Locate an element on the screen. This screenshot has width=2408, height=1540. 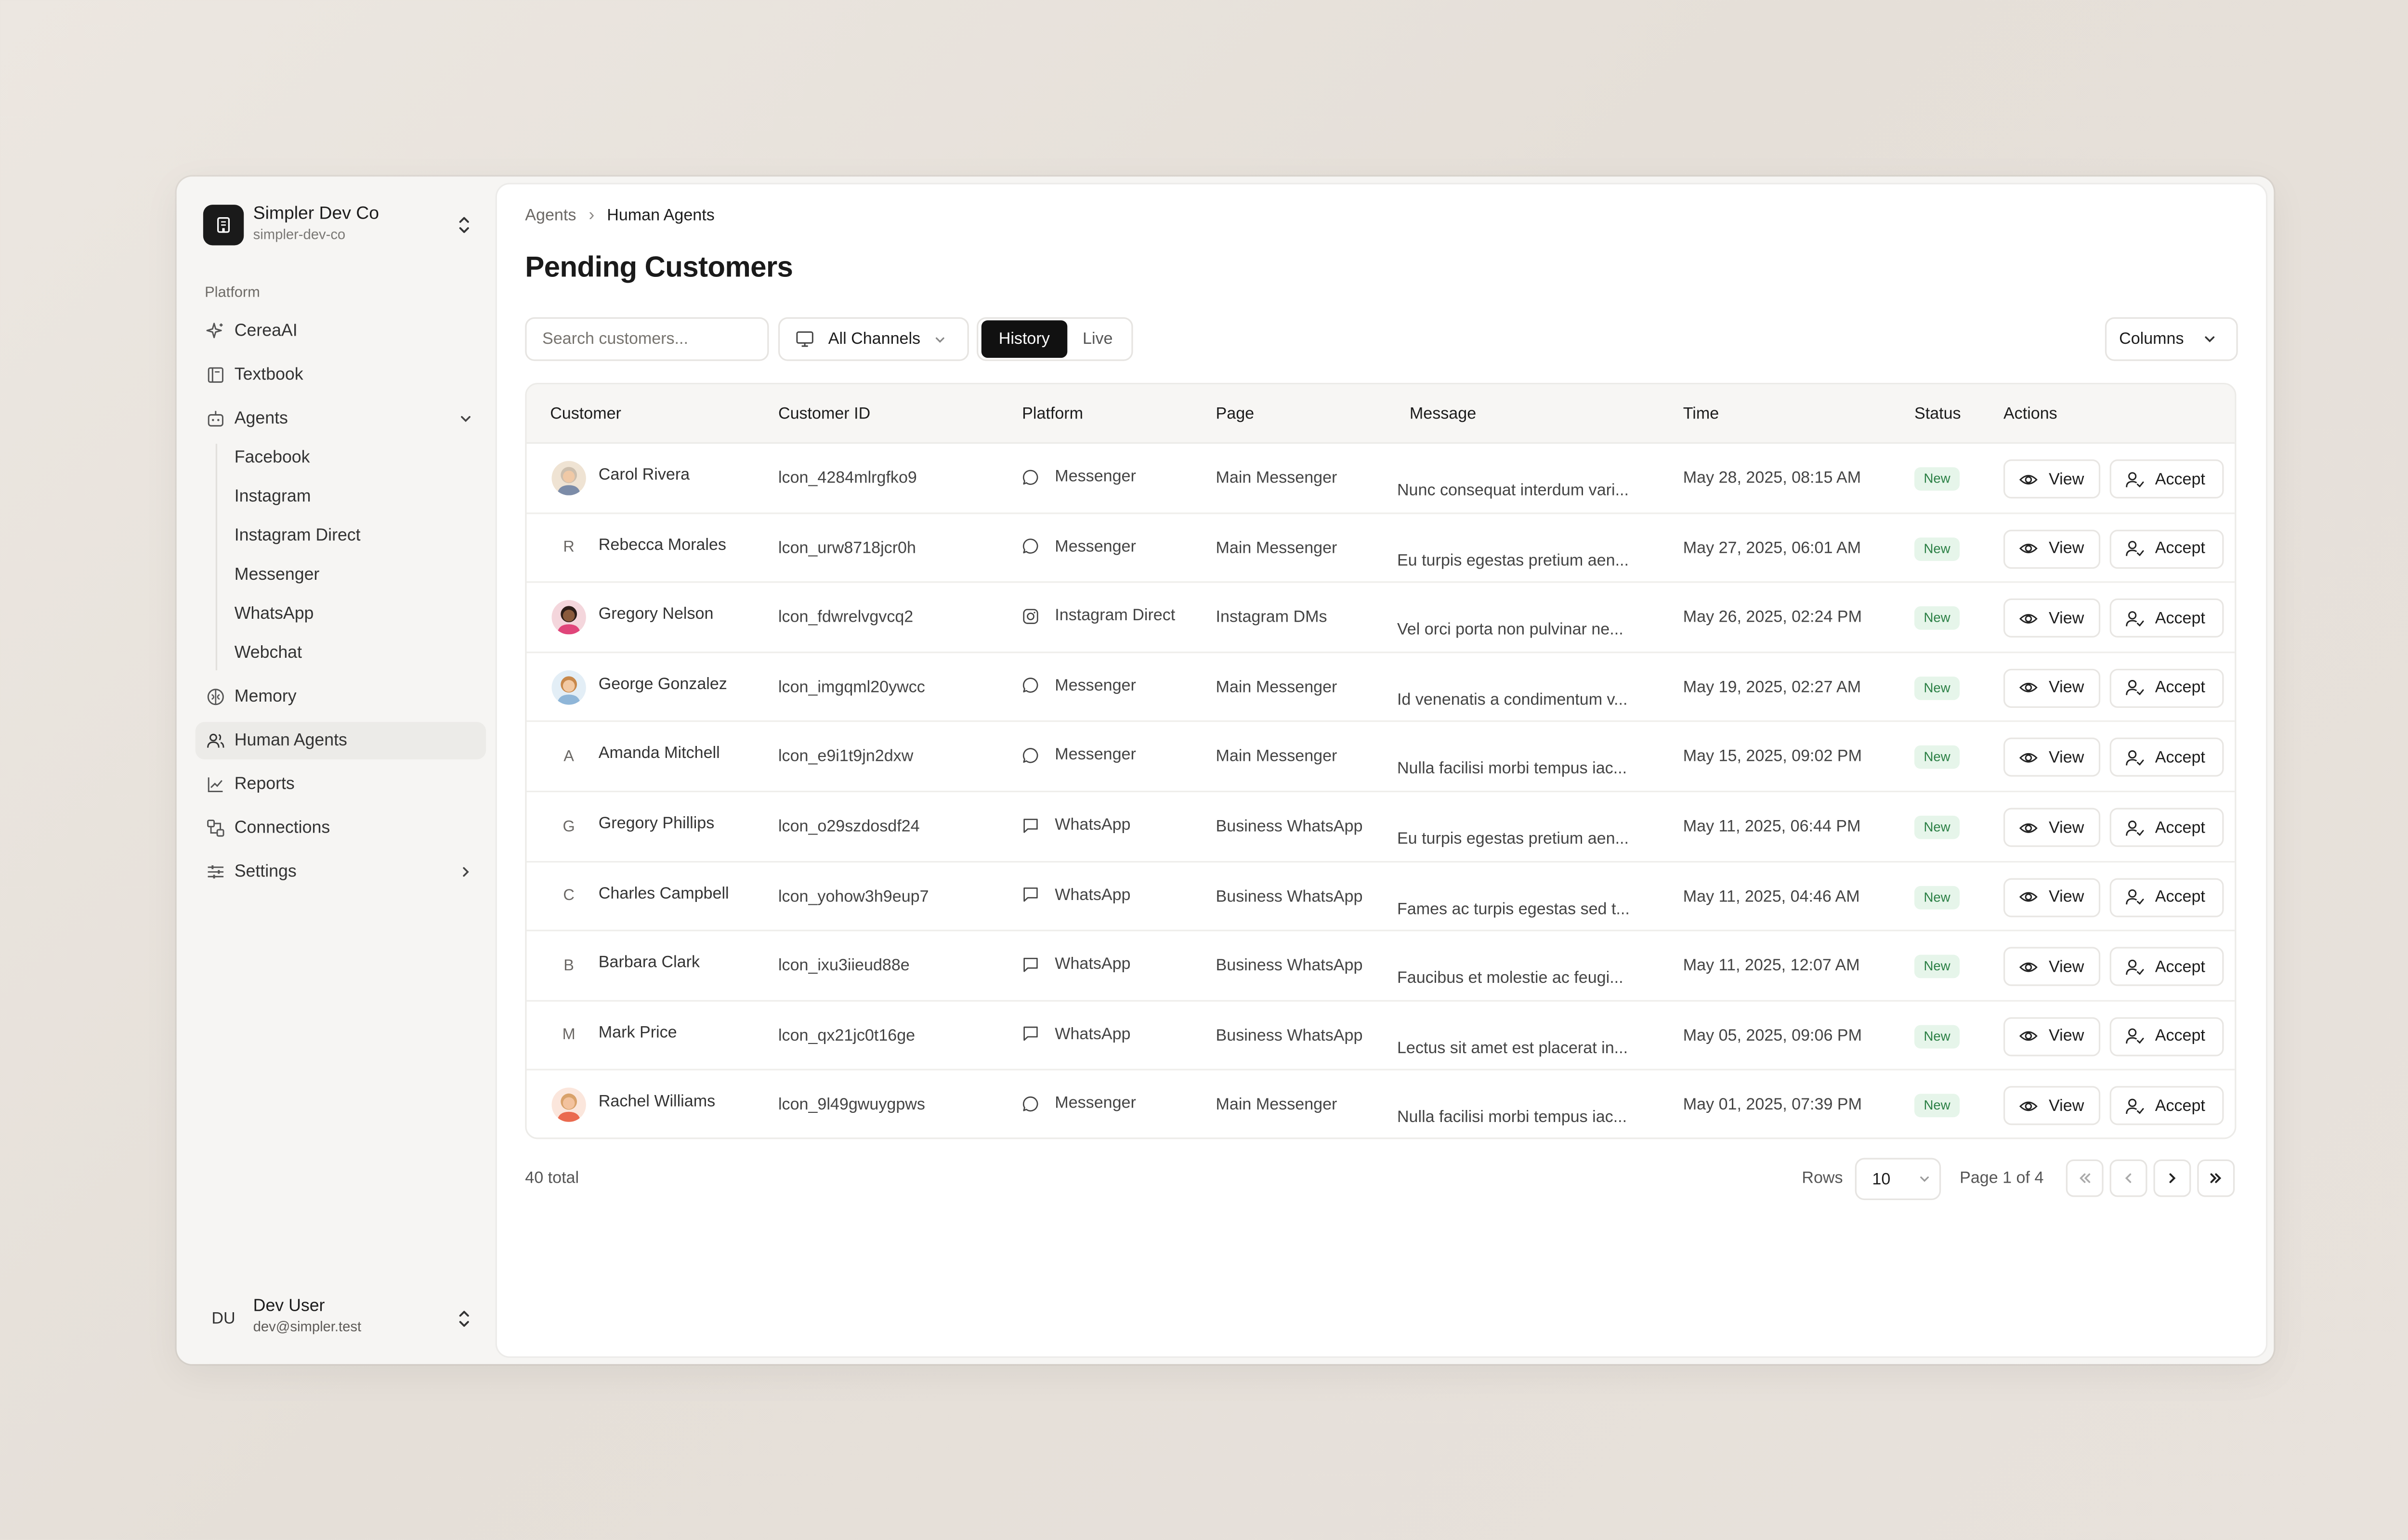
customer-name: Charles Campbell is located at coordinates (663, 893).